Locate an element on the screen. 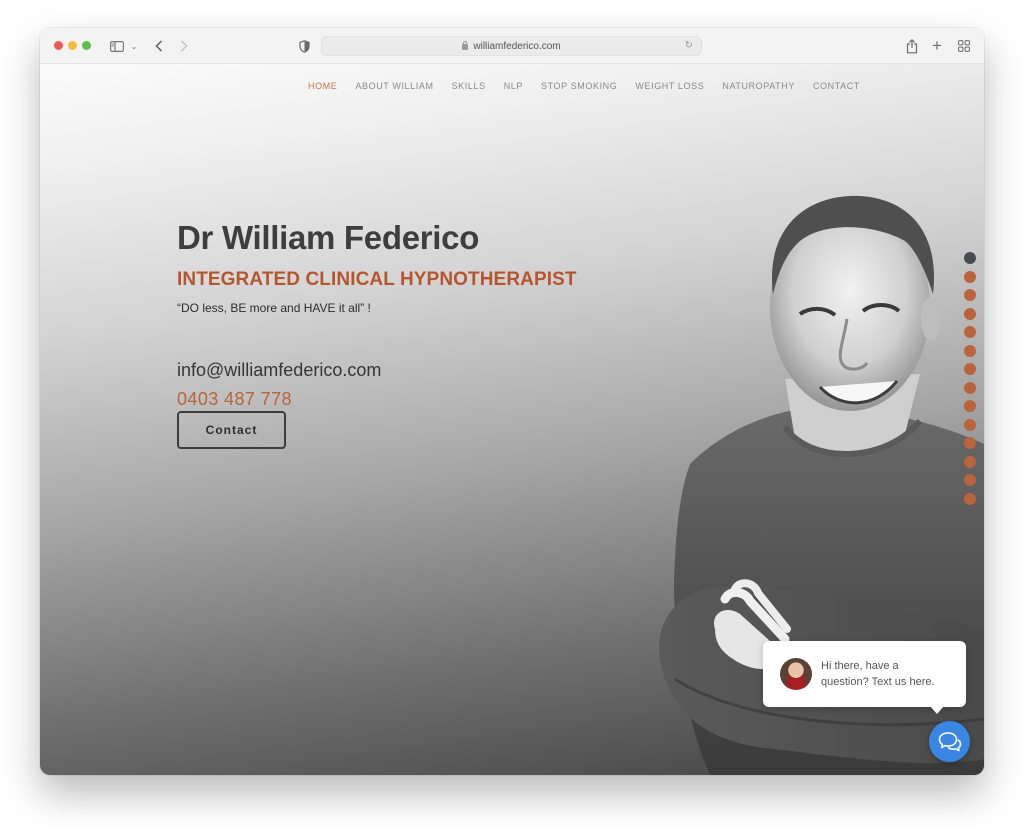 The image size is (1024, 829). section-dot-nav is located at coordinates (970, 378).